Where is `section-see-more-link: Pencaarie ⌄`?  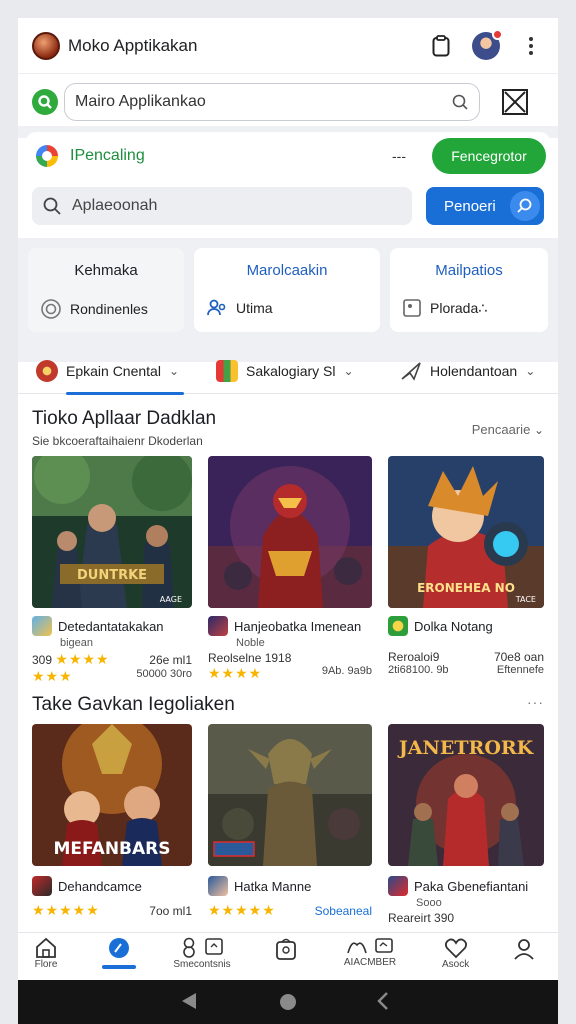
section-see-more-link: Pencaarie ⌄ is located at coordinates (508, 429).